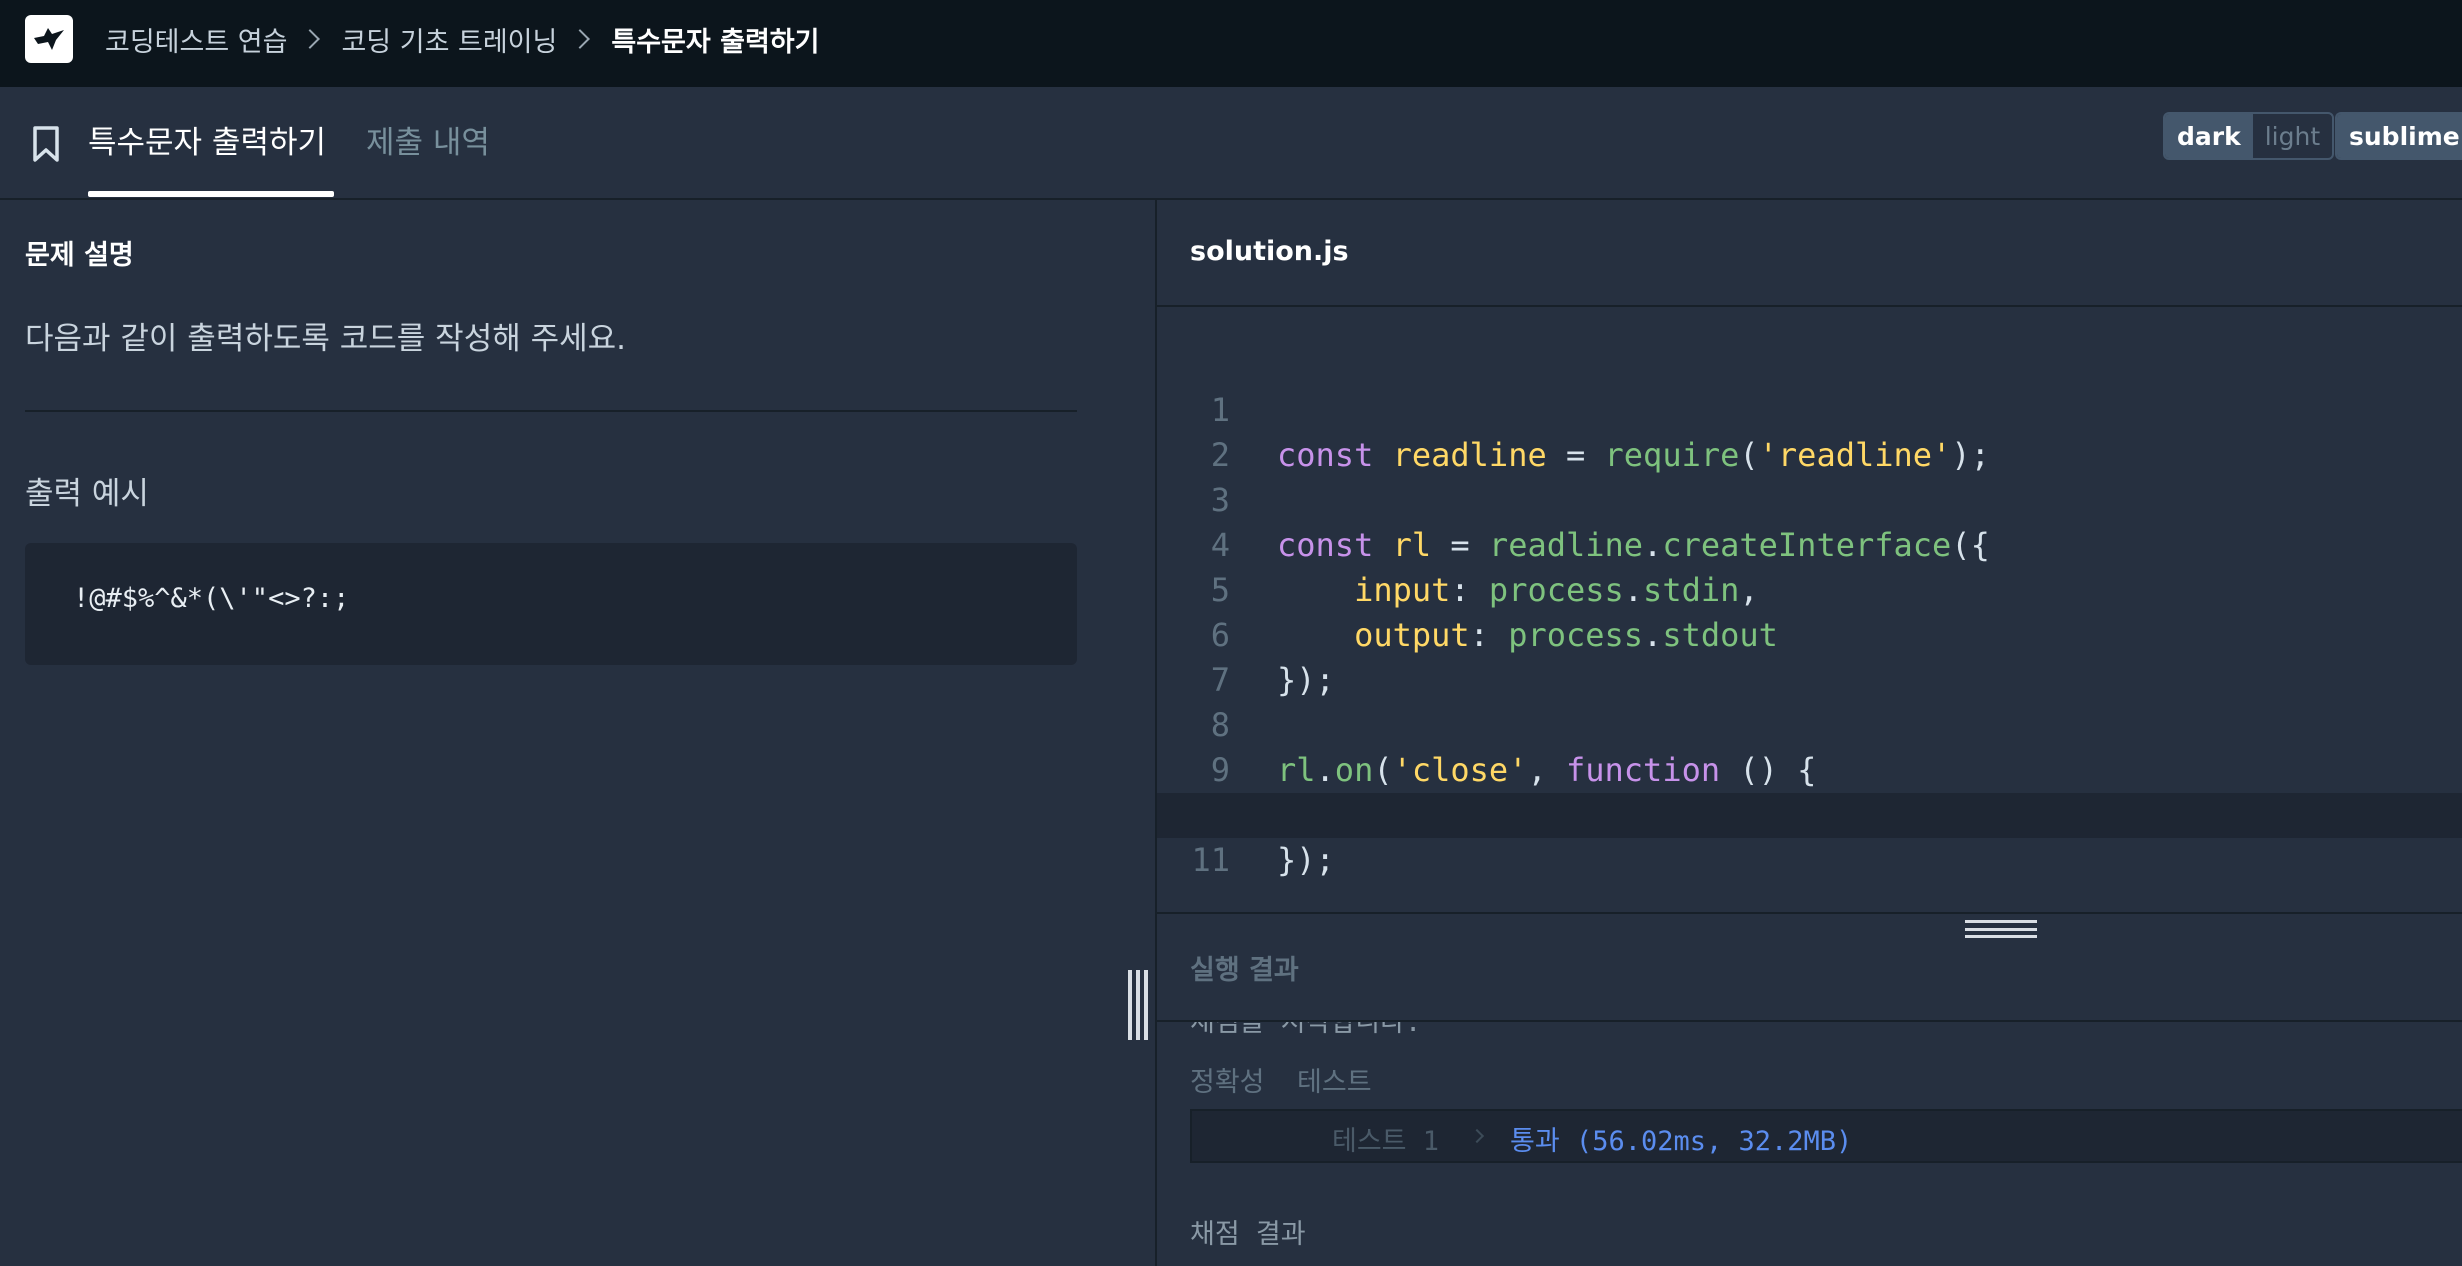  I want to click on test-result-row: 테스트 1 통과 (56.02ms, 32.2MB), so click(1826, 1136).